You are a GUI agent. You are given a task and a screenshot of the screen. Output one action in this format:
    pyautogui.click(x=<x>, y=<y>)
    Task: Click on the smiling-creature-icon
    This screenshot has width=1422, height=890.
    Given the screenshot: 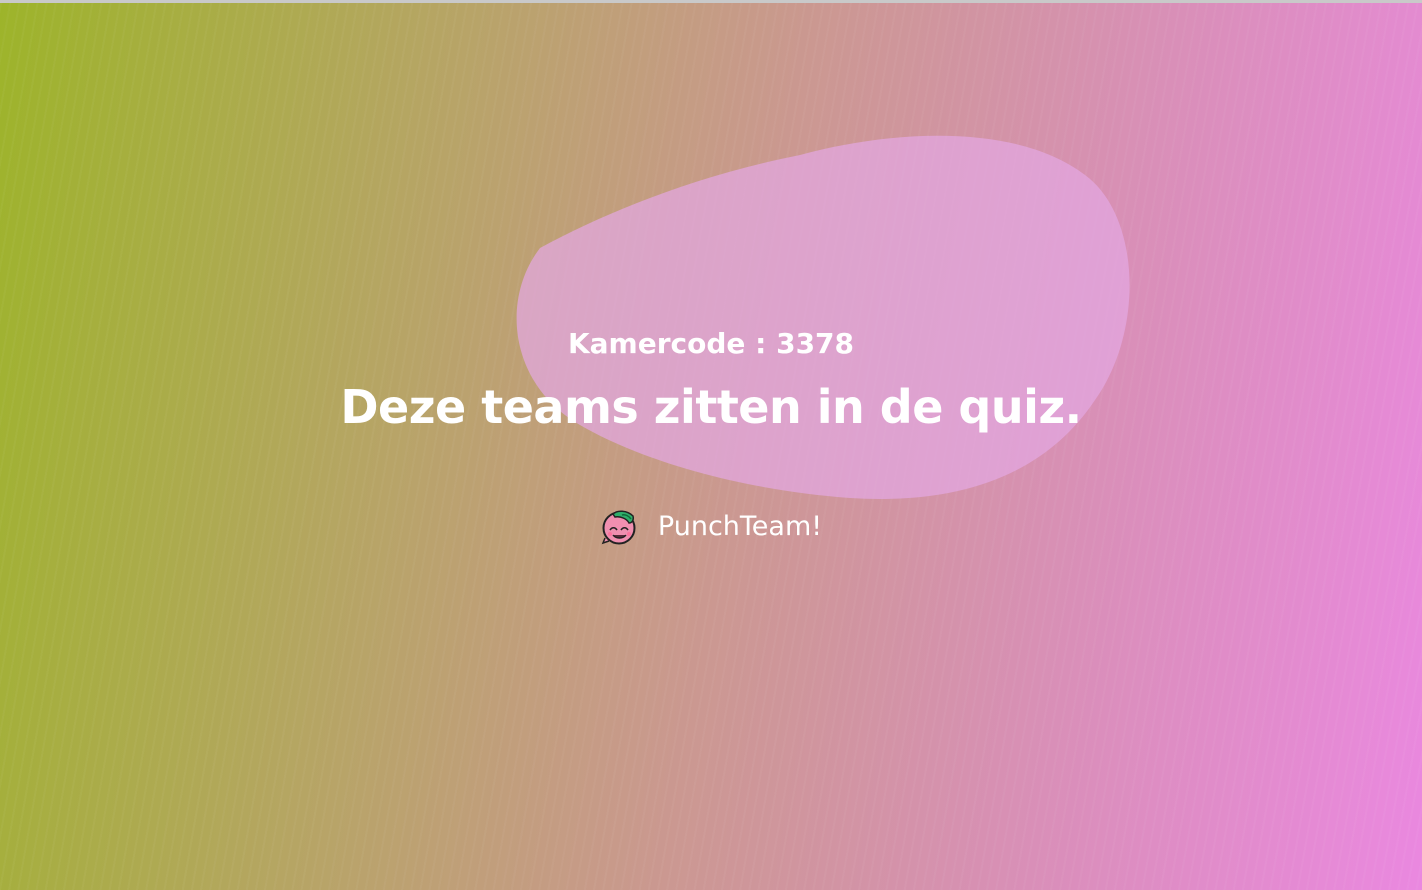 What is the action you would take?
    pyautogui.click(x=618, y=527)
    